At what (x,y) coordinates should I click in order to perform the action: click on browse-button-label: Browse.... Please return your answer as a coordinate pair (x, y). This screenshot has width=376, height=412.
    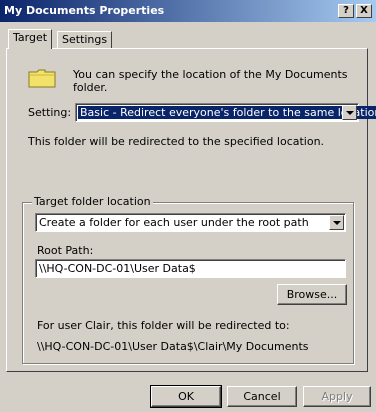
    Looking at the image, I should click on (312, 294).